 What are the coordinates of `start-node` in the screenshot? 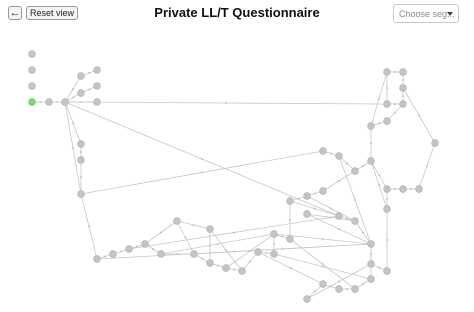 It's located at (32, 102).